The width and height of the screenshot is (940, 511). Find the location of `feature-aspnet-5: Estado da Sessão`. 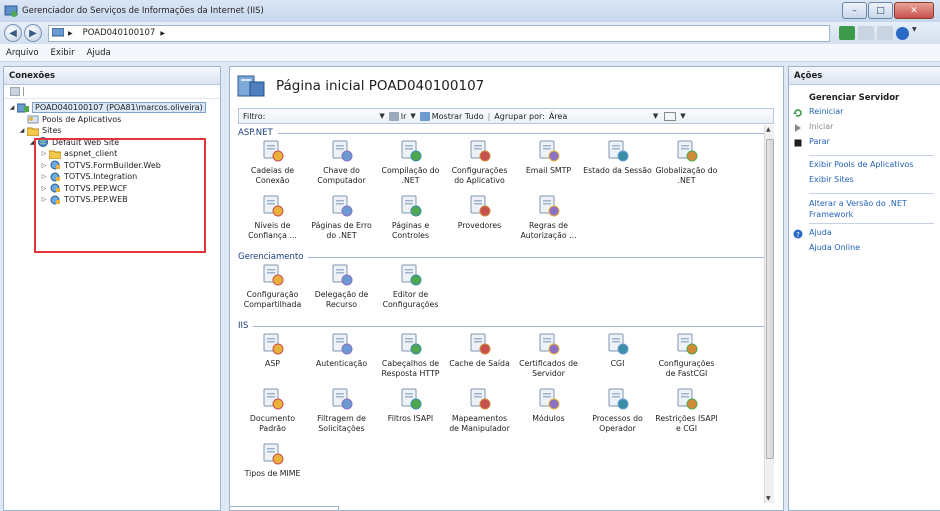

feature-aspnet-5: Estado da Sessão is located at coordinates (617, 166).